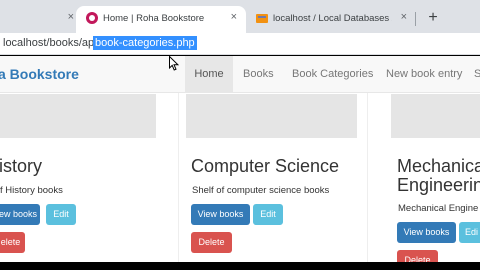 Image resolution: width=480 pixels, height=270 pixels. What do you see at coordinates (415, 19) in the screenshot?
I see `tab-separator` at bounding box center [415, 19].